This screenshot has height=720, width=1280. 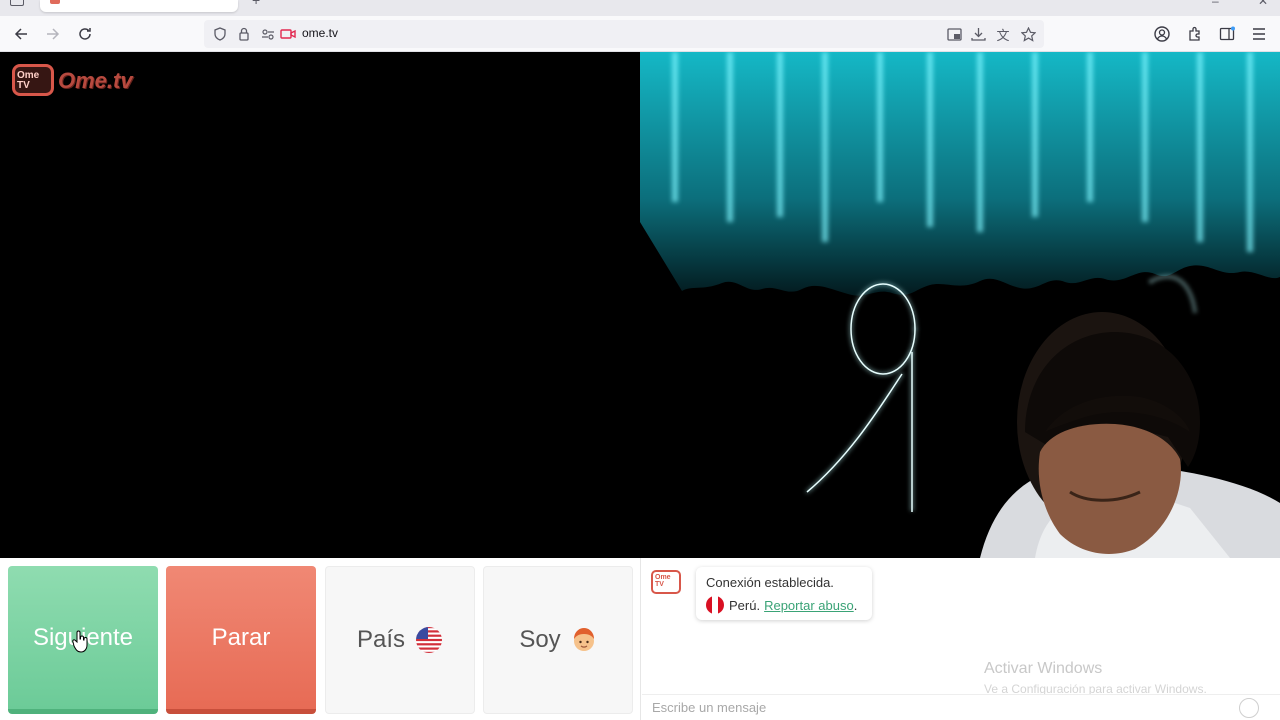 What do you see at coordinates (855, 605) in the screenshot?
I see `report-link-suffix: .` at bounding box center [855, 605].